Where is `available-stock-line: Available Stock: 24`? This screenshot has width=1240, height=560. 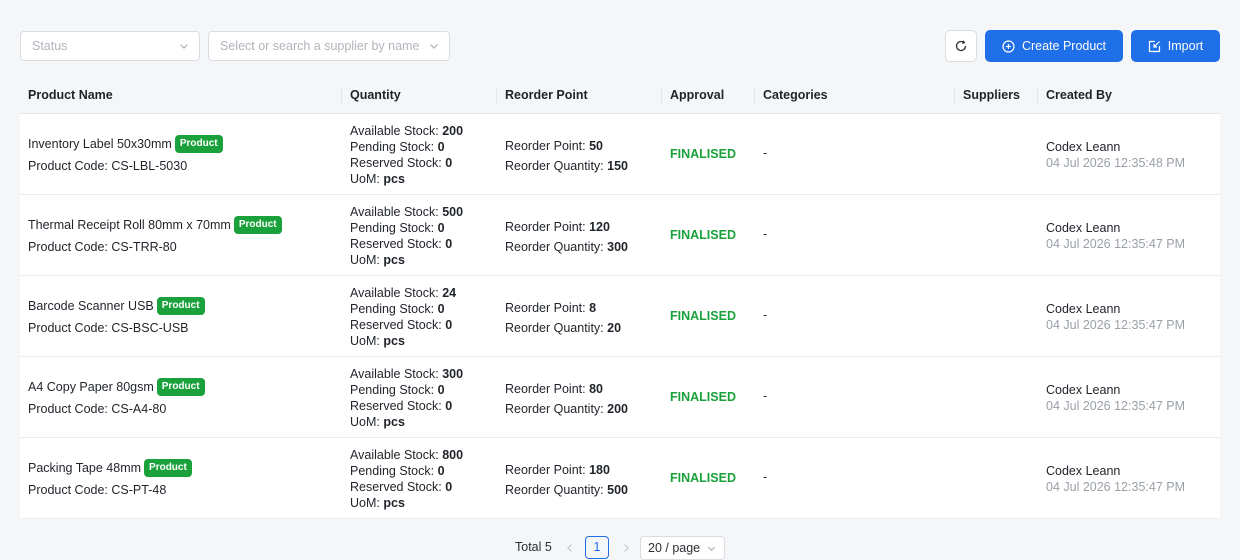 available-stock-line: Available Stock: 24 is located at coordinates (403, 293).